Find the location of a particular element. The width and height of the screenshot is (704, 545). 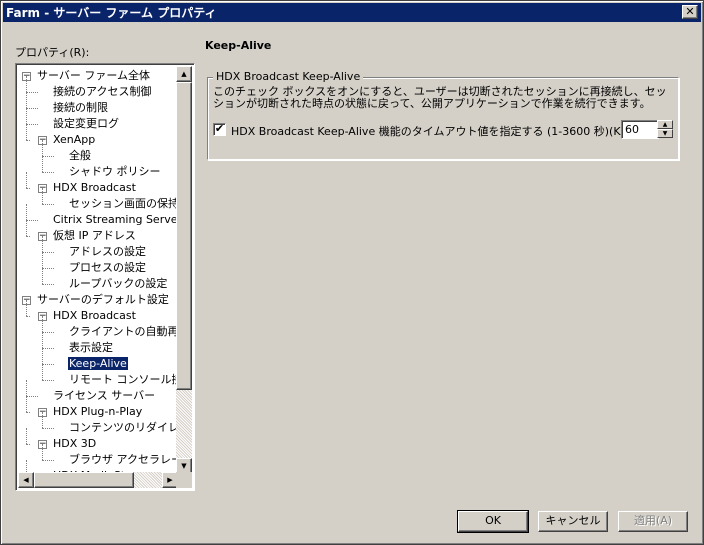

tree-item: 表示設定 is located at coordinates (91, 348).